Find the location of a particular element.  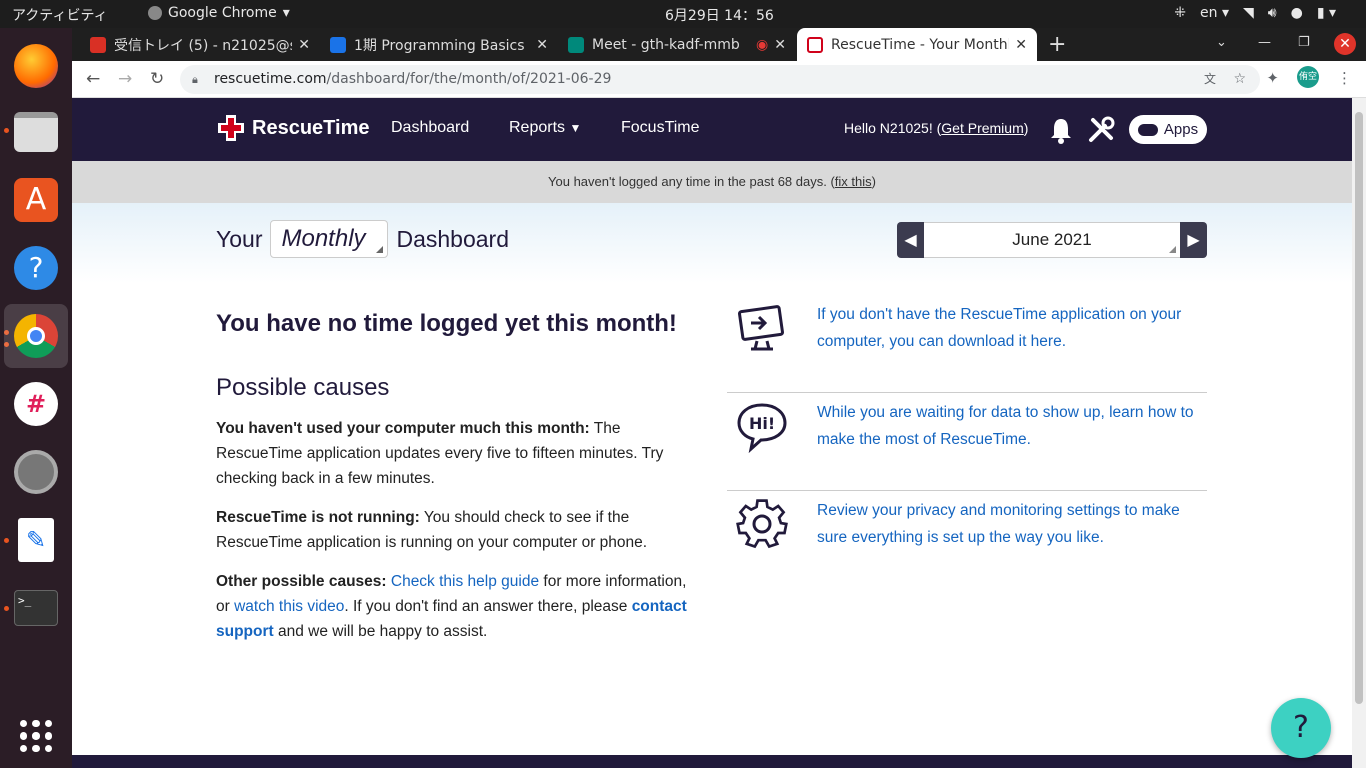

logo-text: RescueTime is located at coordinates (311, 127).